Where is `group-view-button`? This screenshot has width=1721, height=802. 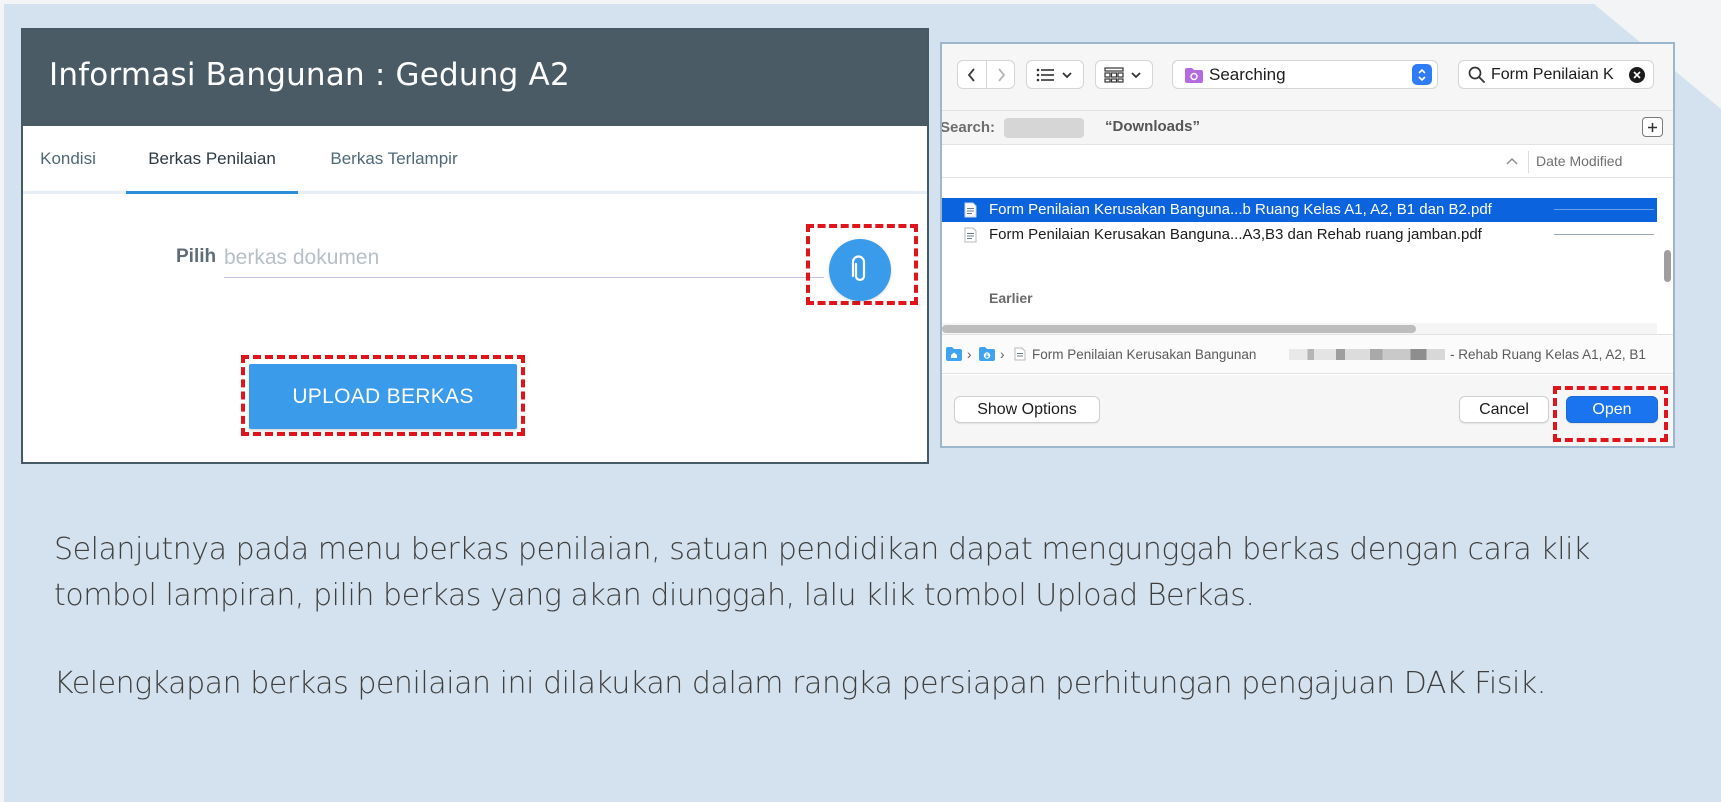 group-view-button is located at coordinates (1124, 74).